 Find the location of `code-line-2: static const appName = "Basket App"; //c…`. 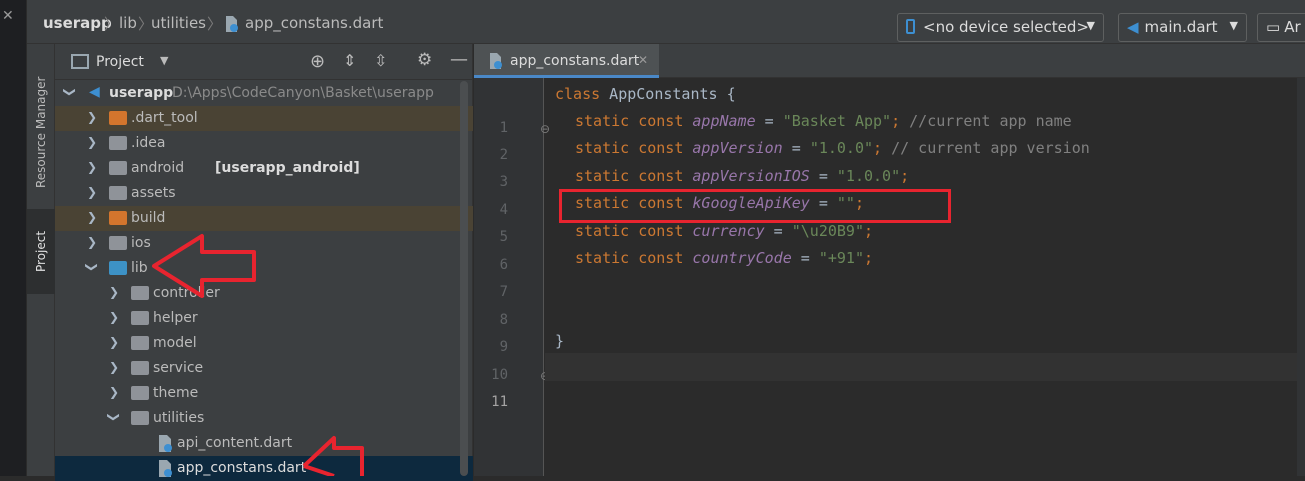

code-line-2: static const appName = "Basket App"; //c… is located at coordinates (823, 121).